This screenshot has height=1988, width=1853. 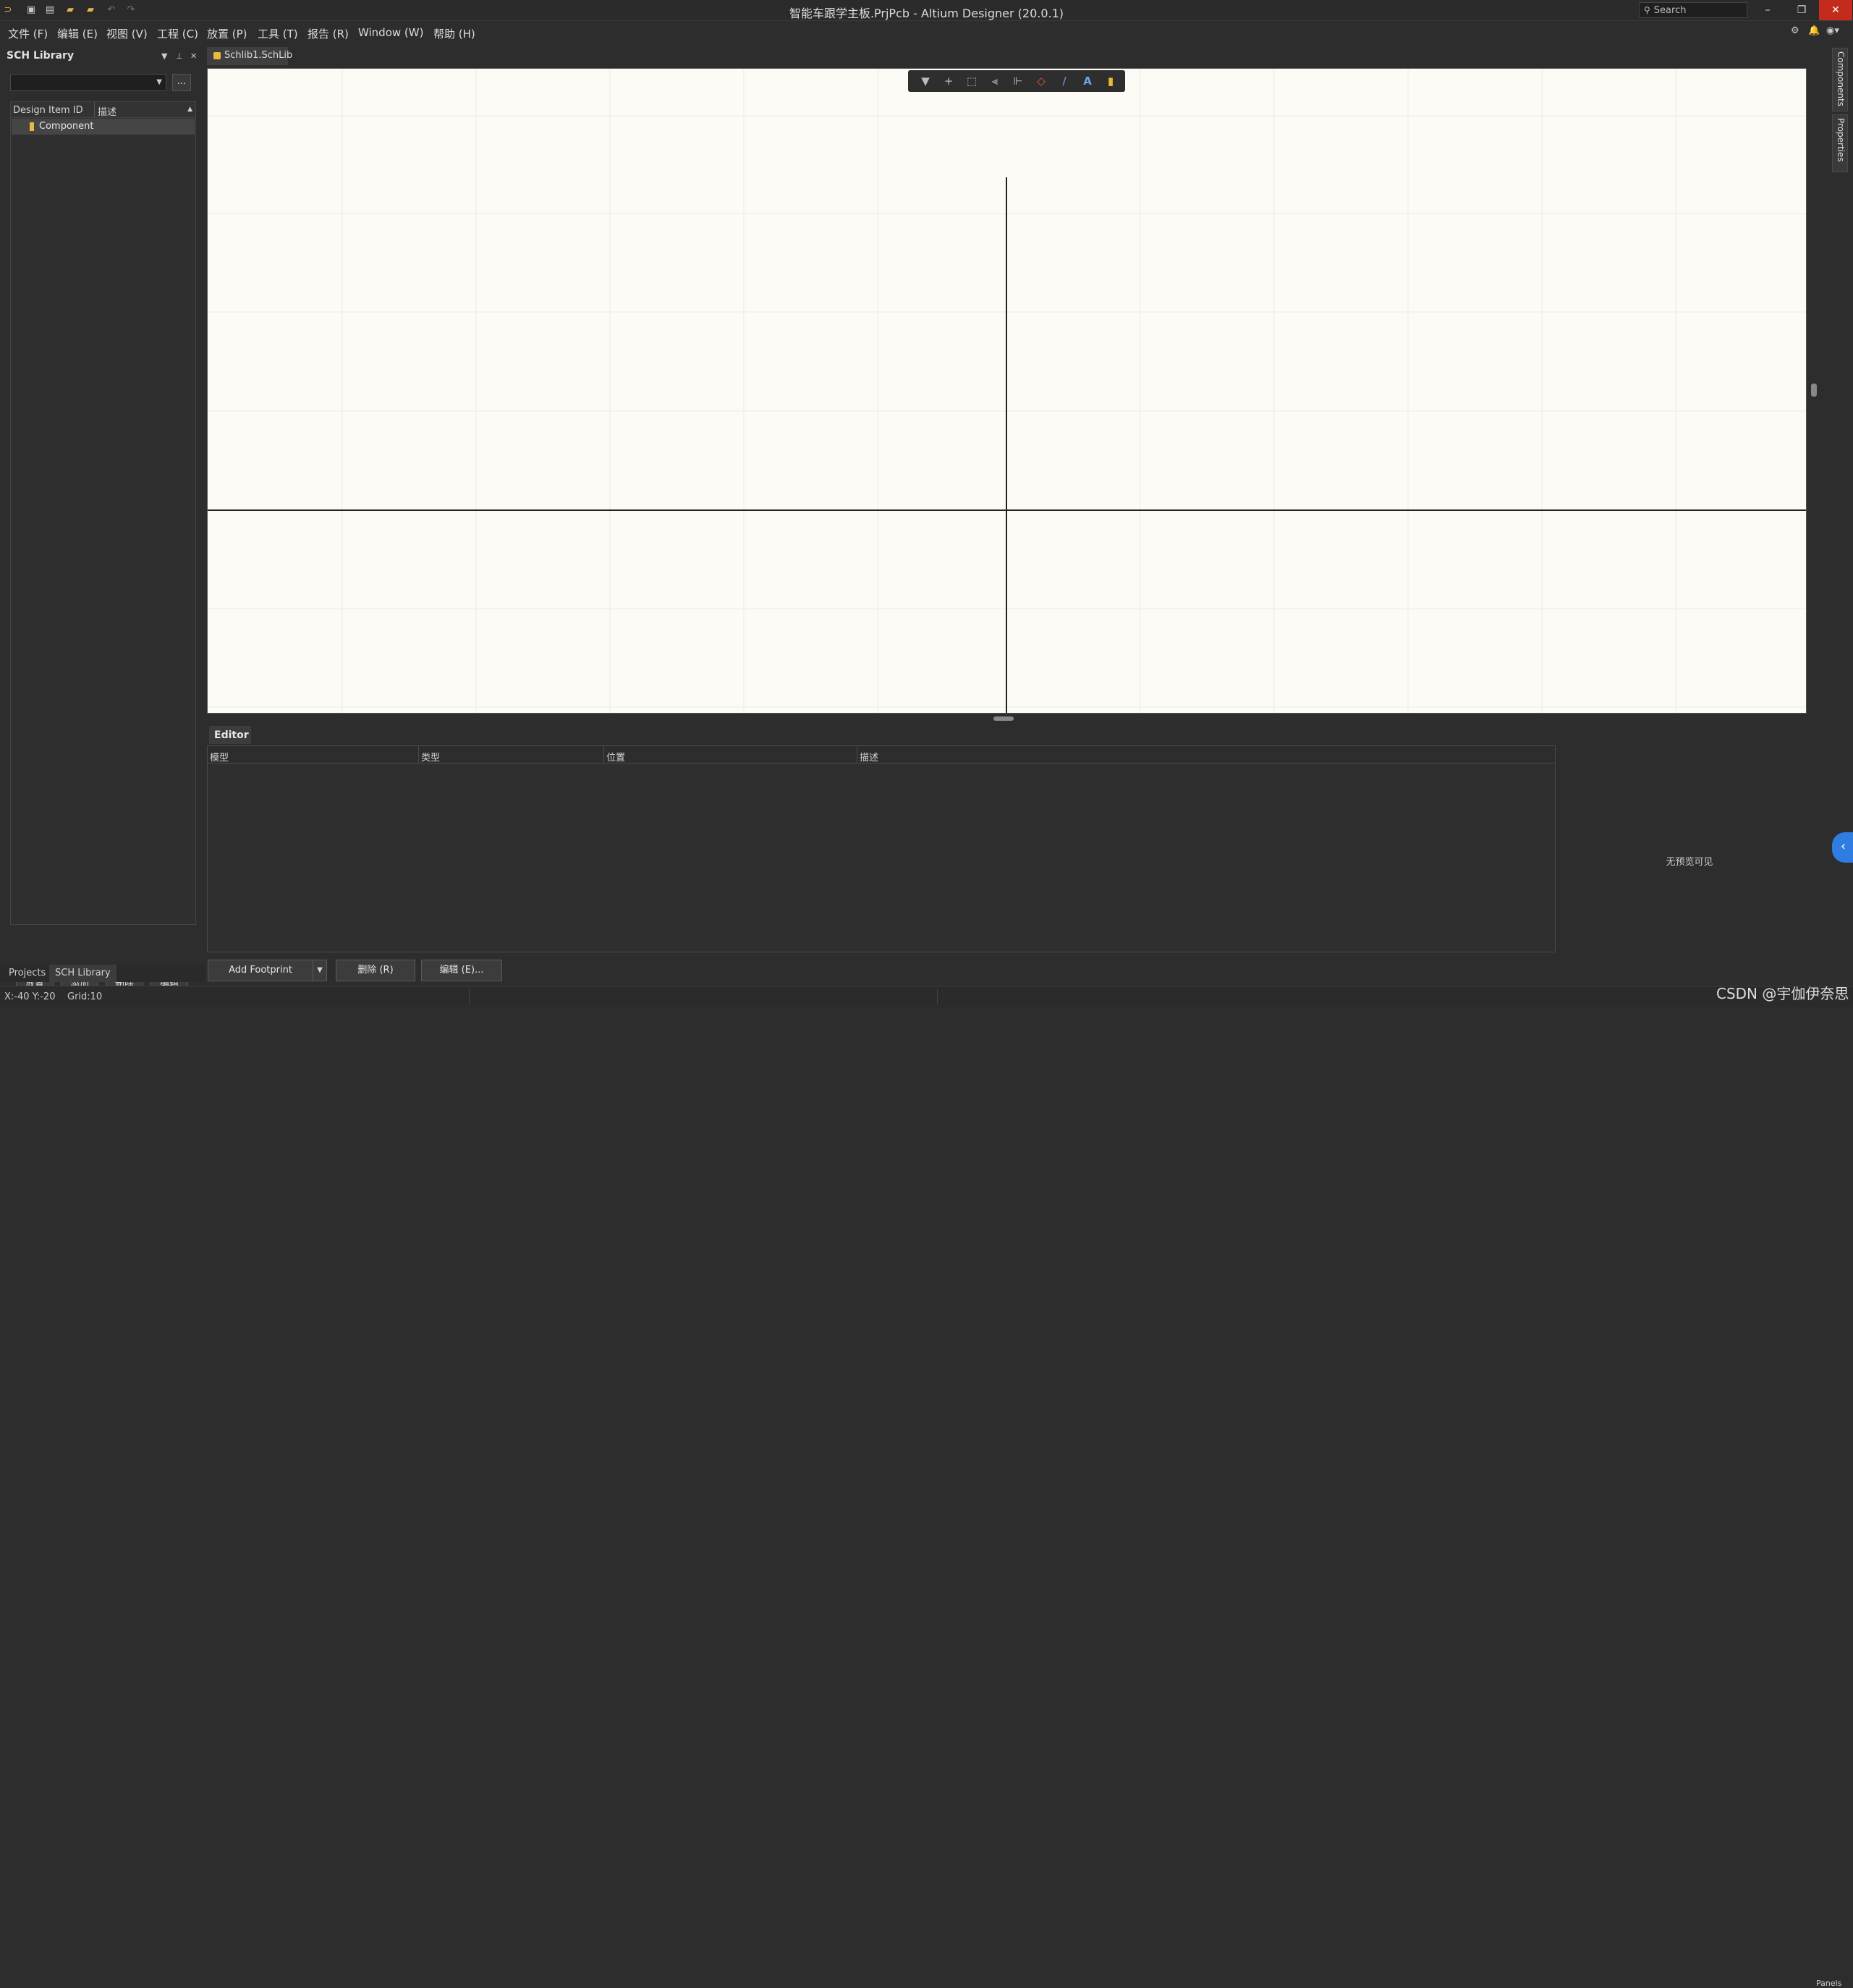 I want to click on grid-size: Grid:10, so click(x=85, y=996).